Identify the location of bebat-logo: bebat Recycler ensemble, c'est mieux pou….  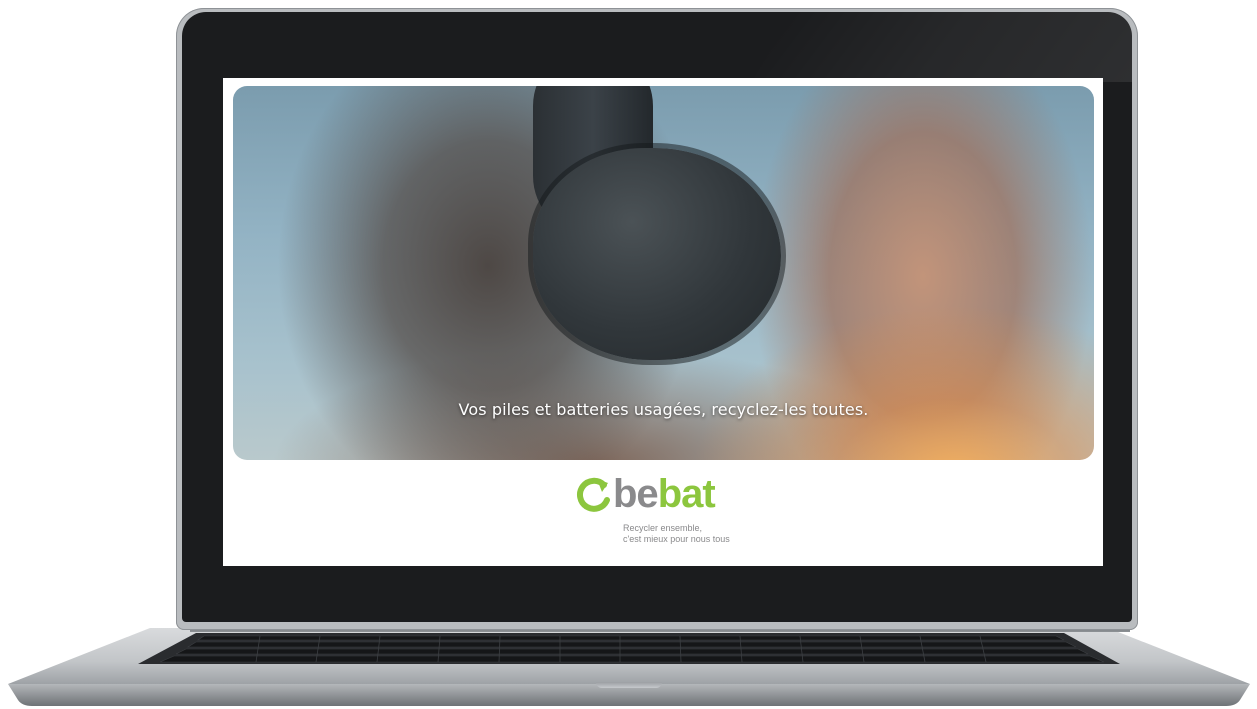
(670, 513).